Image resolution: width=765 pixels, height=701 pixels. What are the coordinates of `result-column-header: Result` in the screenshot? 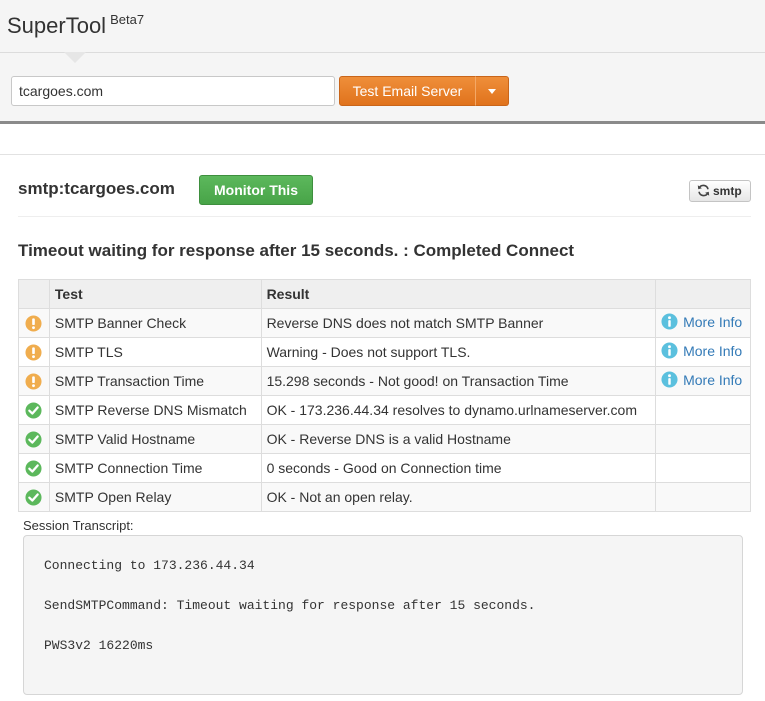 It's located at (458, 294).